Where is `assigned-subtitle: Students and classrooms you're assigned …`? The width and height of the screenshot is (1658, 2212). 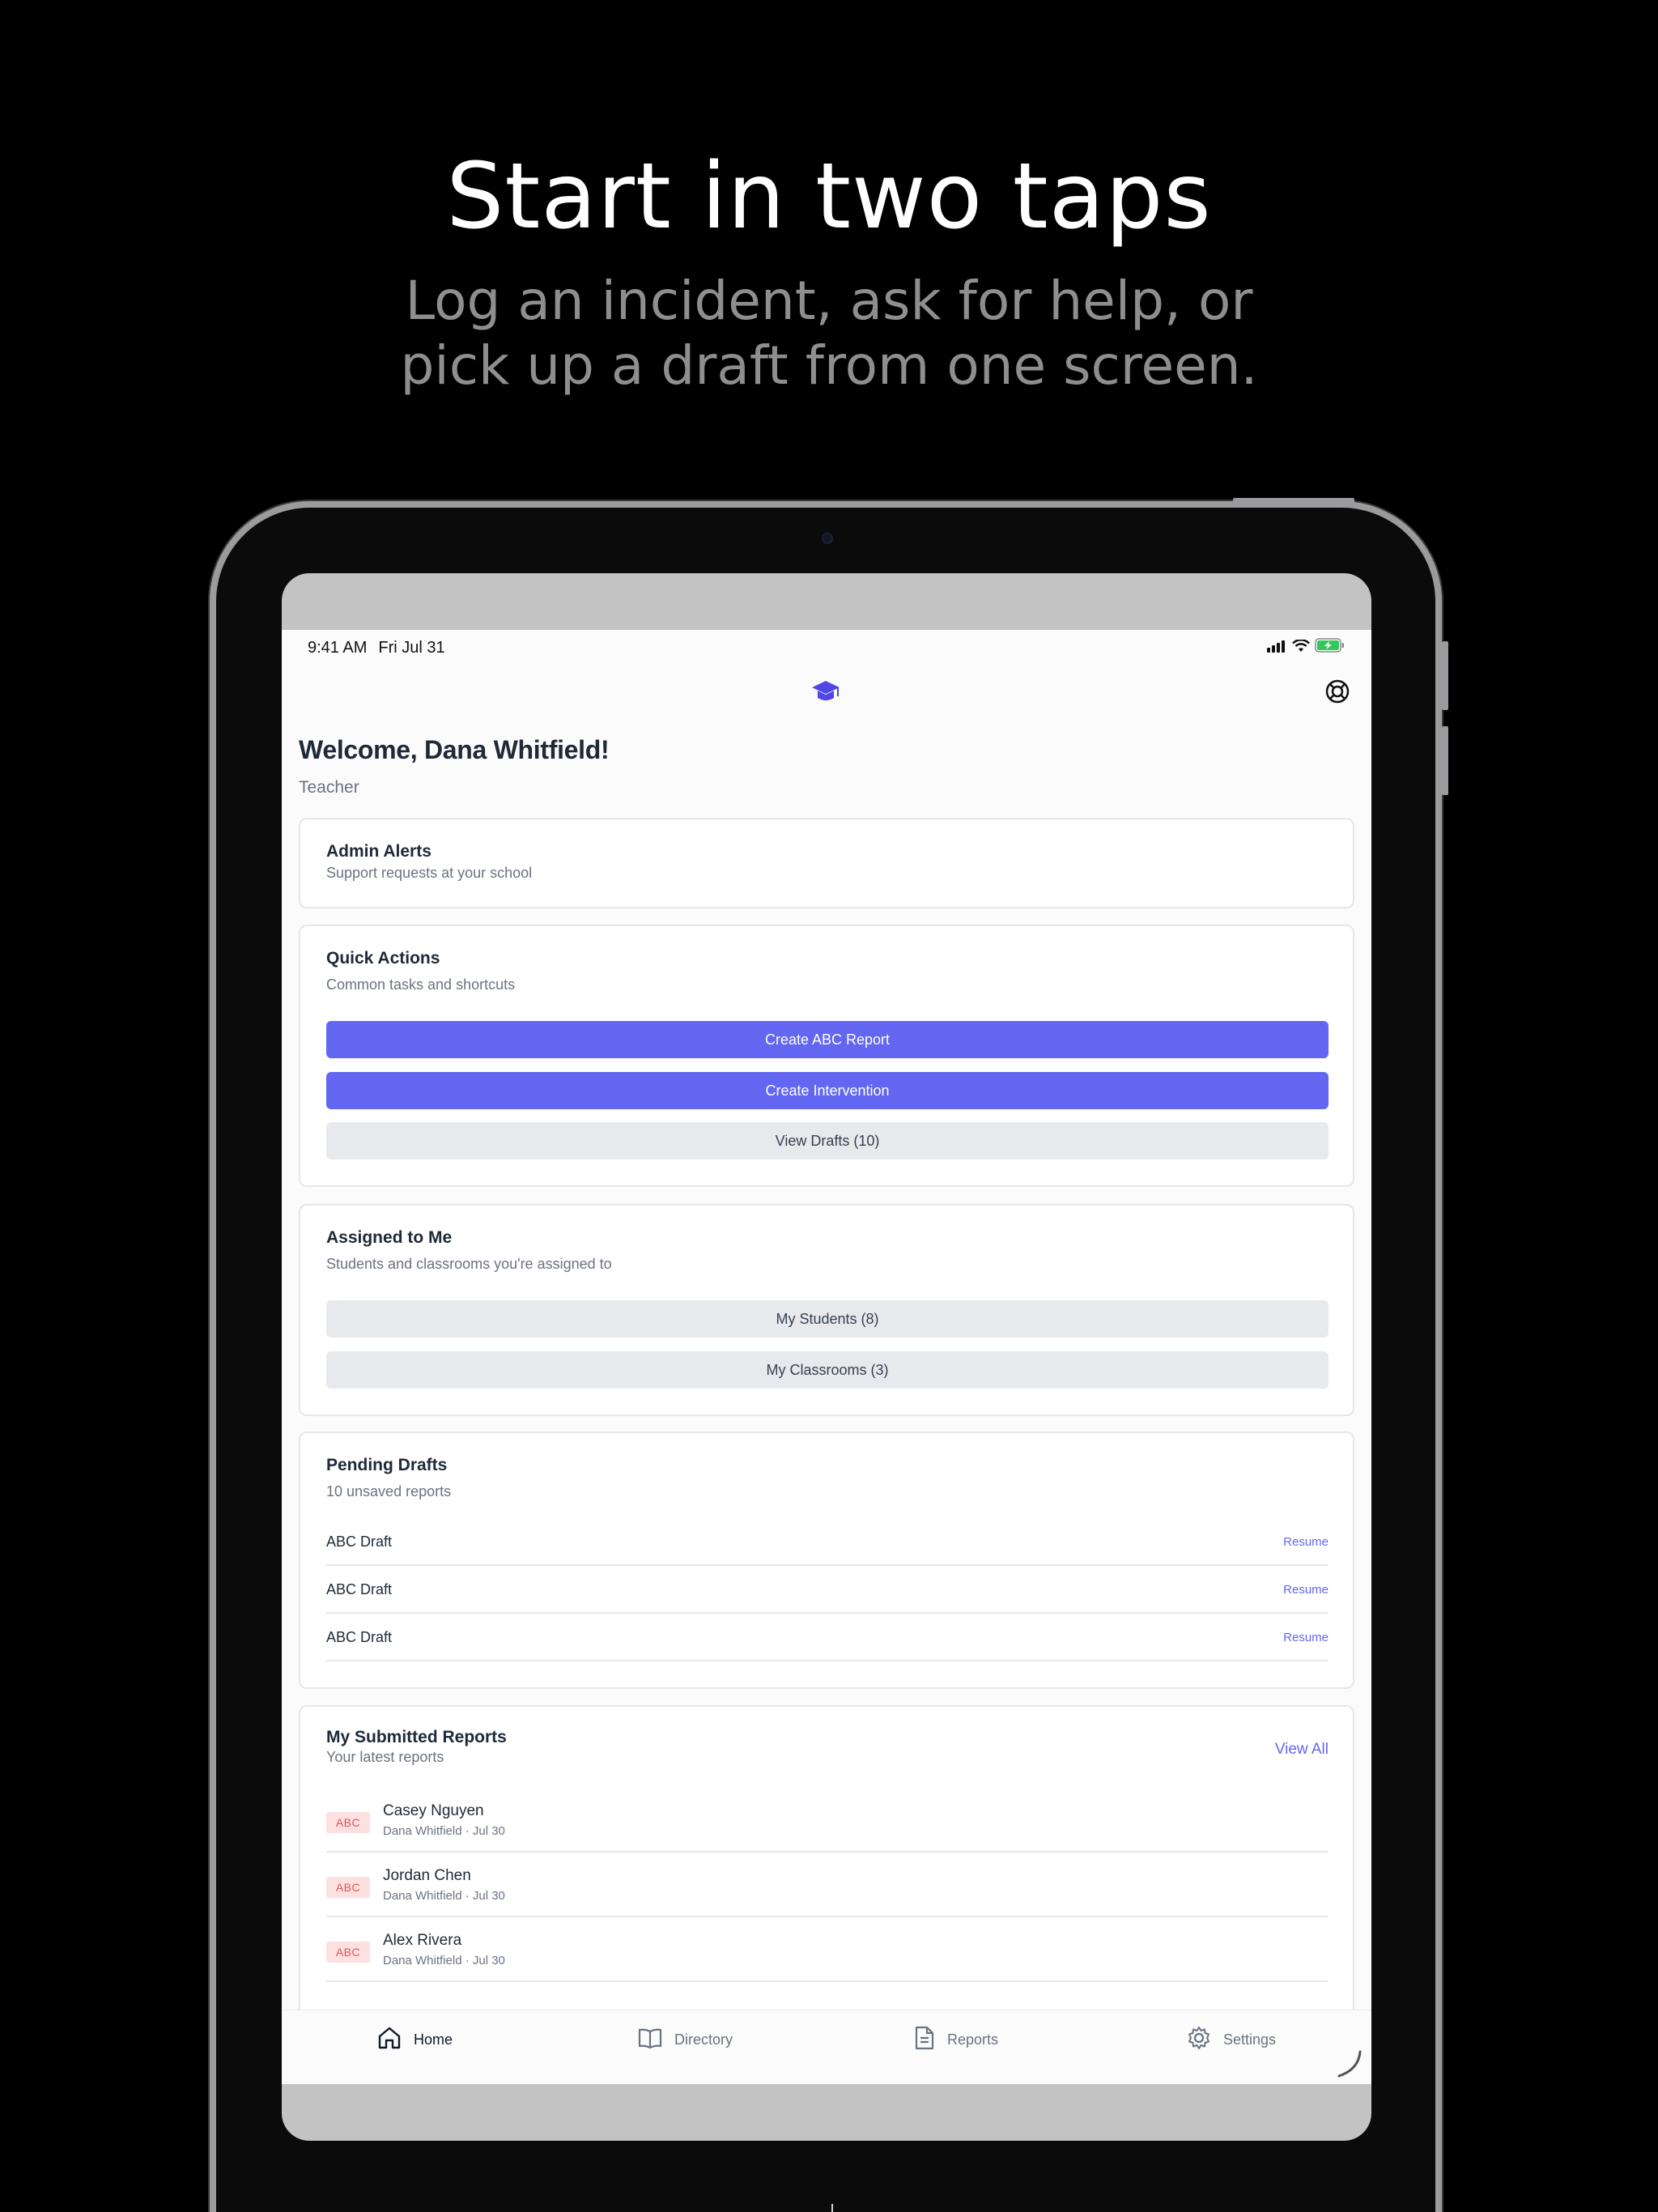 assigned-subtitle: Students and classrooms you're assigned … is located at coordinates (469, 1264).